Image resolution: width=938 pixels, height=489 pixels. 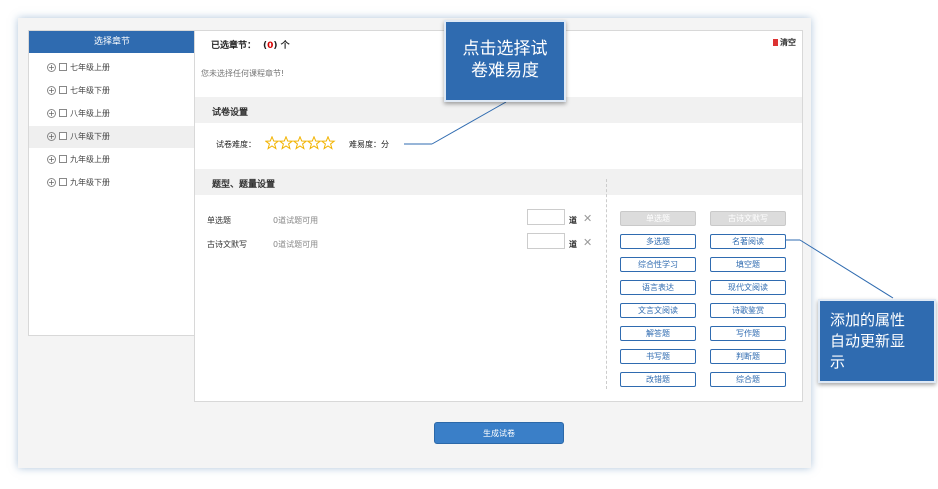 I want to click on callout-text: 卷难易度, so click(x=505, y=71).